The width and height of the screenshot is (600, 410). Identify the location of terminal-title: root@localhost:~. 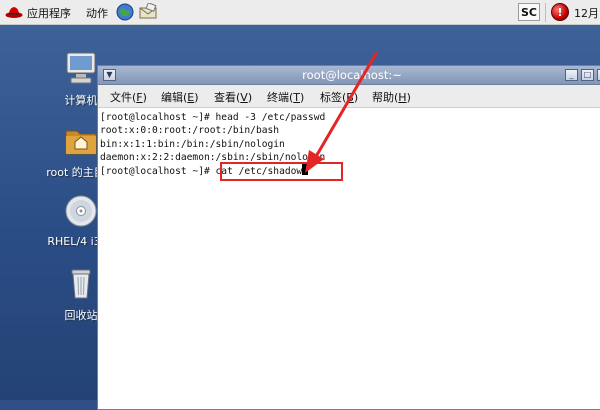
(352, 75).